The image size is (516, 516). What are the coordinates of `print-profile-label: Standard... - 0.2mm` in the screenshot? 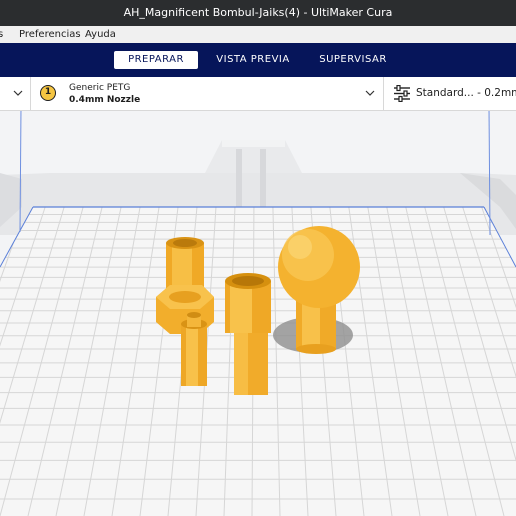 It's located at (466, 93).